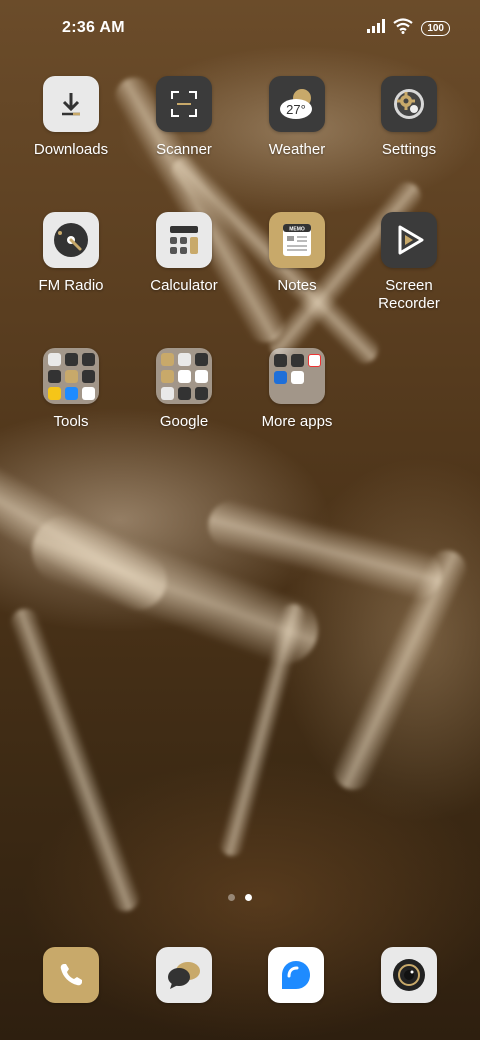  I want to click on dock-phone, so click(71, 975).